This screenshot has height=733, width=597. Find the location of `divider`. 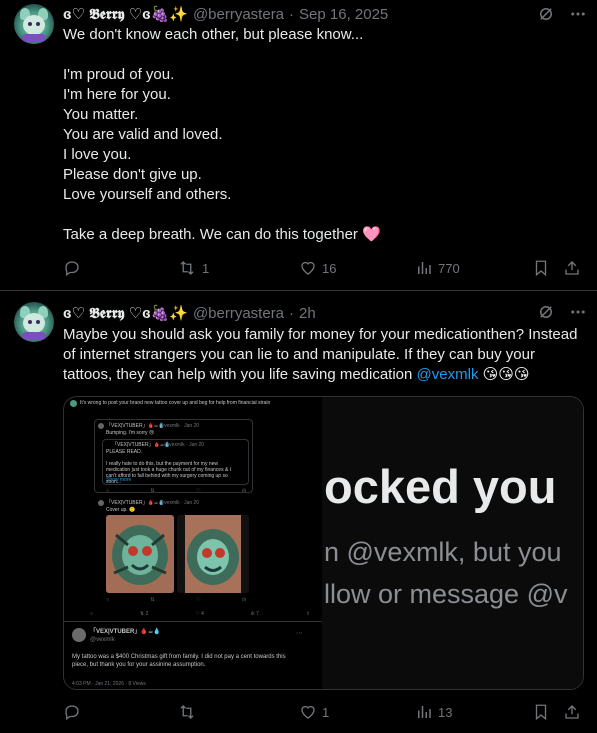

divider is located at coordinates (193, 621).